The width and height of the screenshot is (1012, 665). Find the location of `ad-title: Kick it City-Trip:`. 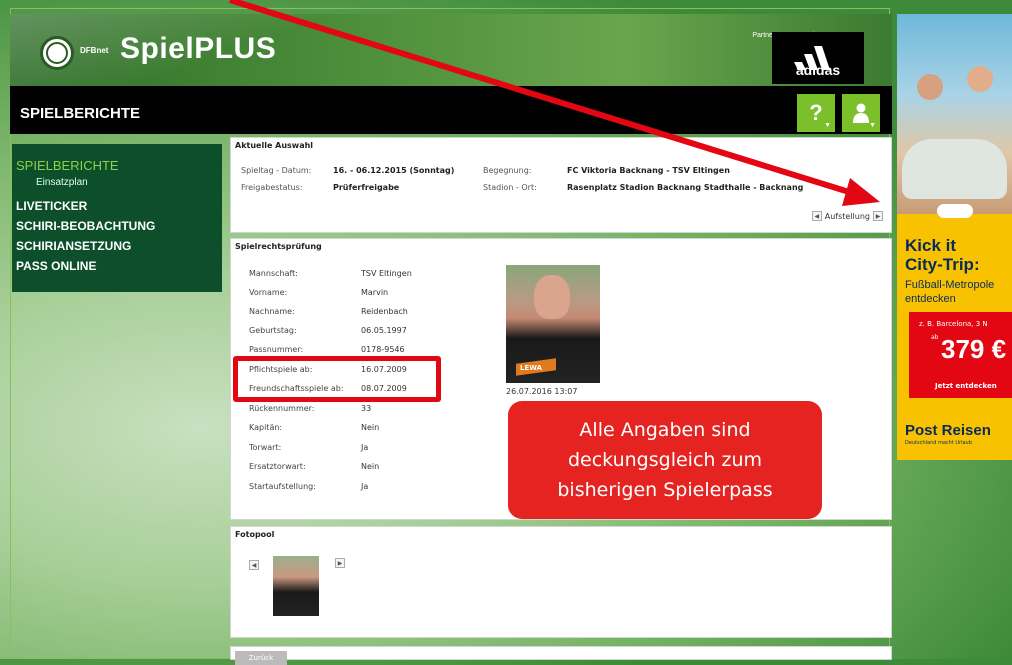

ad-title: Kick it City-Trip: is located at coordinates (942, 255).